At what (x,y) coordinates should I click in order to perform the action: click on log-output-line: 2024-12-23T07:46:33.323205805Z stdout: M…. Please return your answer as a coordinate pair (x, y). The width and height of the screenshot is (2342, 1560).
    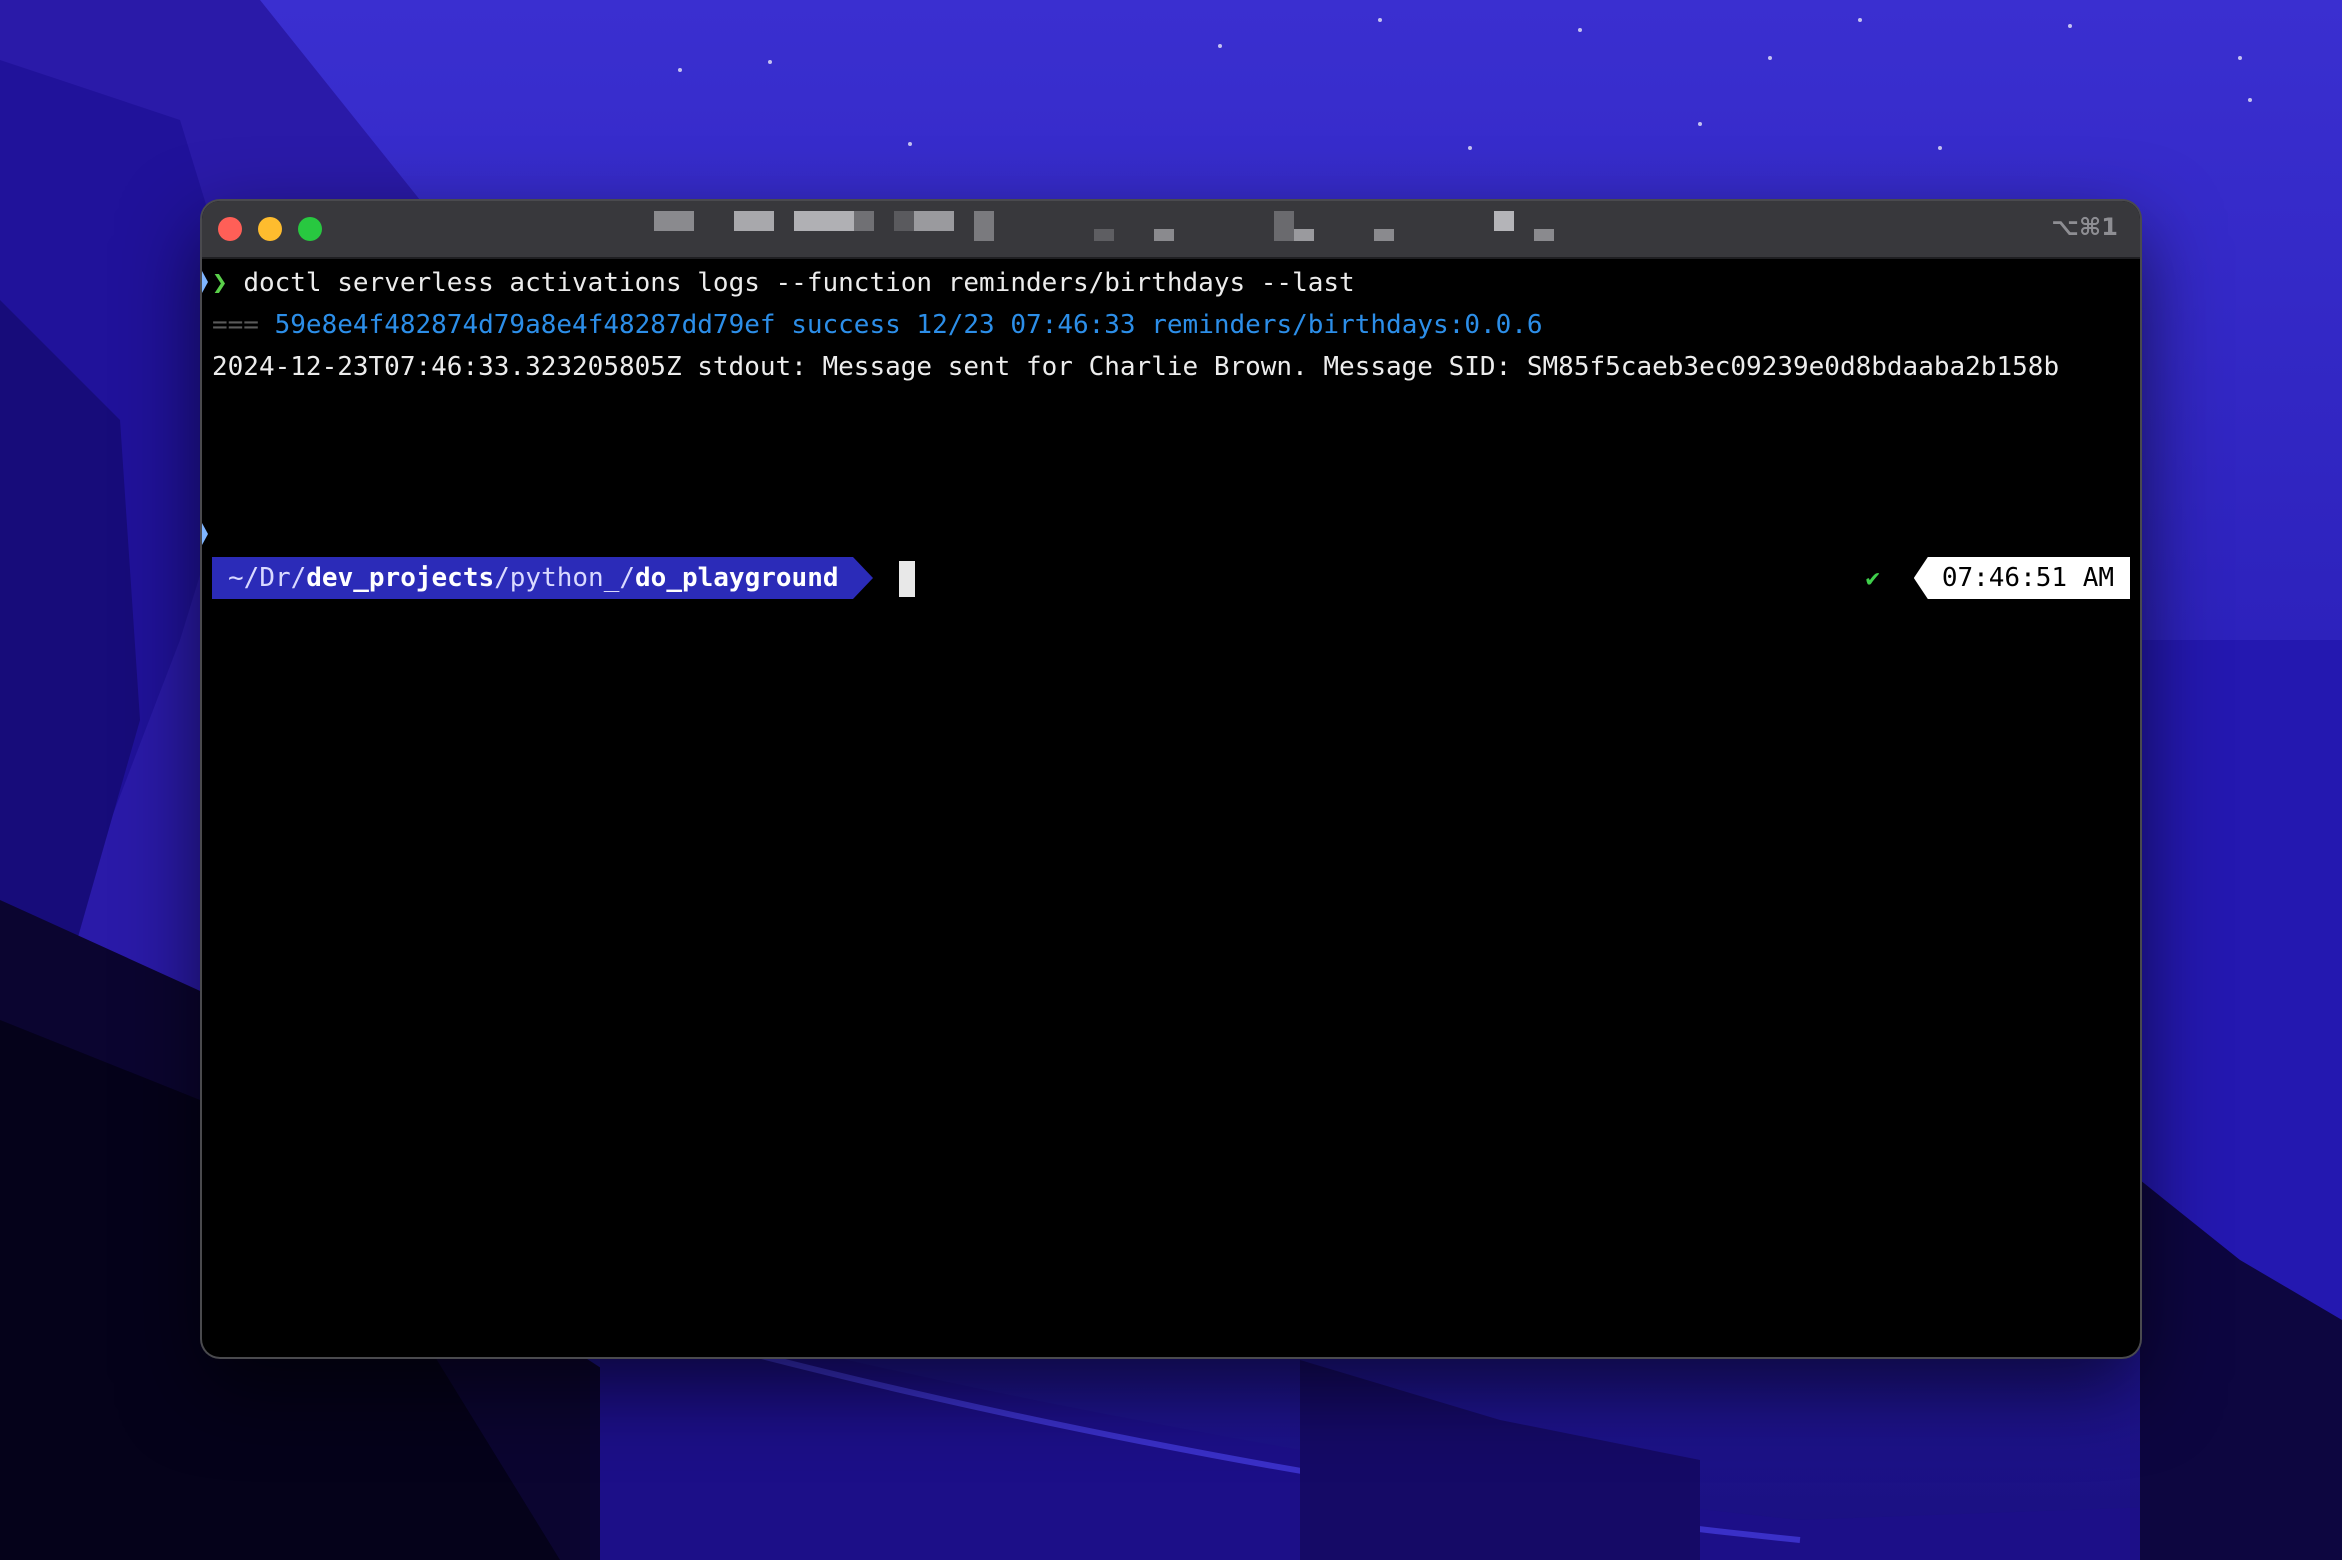
    Looking at the image, I should click on (1136, 367).